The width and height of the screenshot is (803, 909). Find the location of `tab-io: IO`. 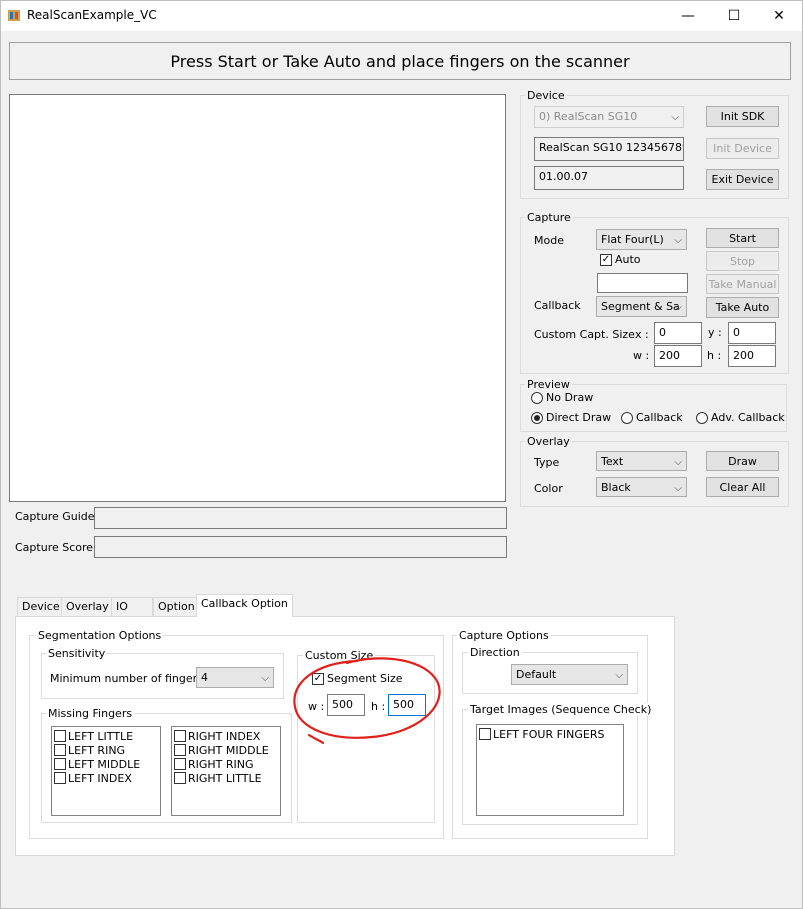

tab-io: IO is located at coordinates (132, 606).